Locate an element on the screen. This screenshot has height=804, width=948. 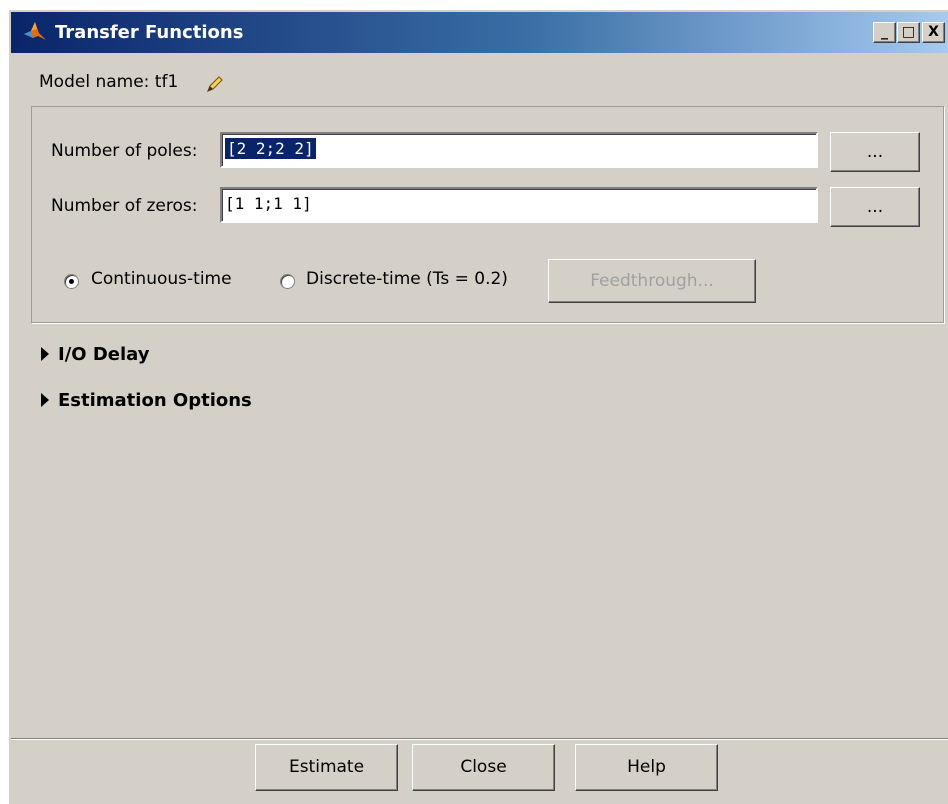
matlab-logo-icon is located at coordinates (35, 31).